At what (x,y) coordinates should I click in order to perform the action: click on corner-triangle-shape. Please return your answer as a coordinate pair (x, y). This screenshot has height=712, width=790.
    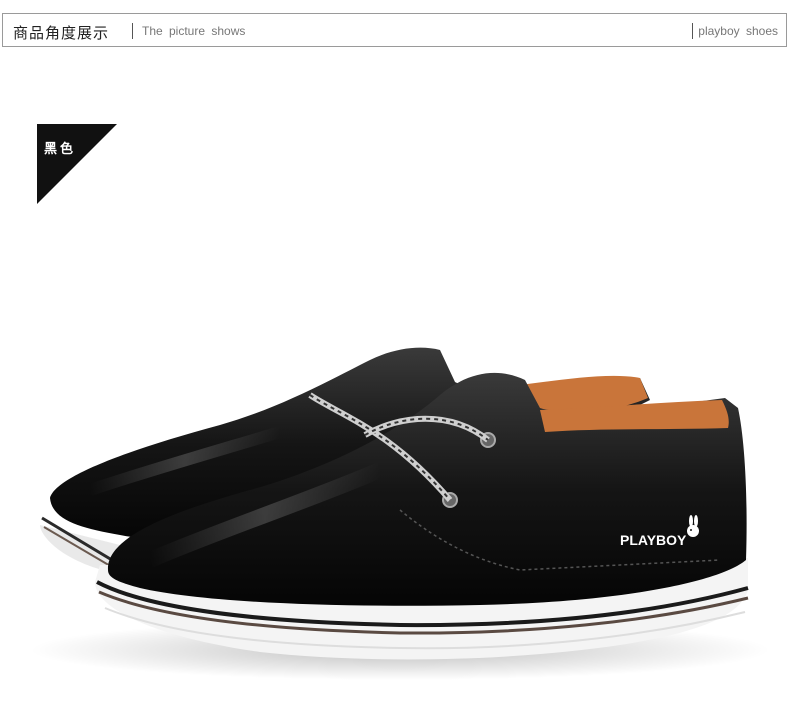
    Looking at the image, I should click on (77, 164).